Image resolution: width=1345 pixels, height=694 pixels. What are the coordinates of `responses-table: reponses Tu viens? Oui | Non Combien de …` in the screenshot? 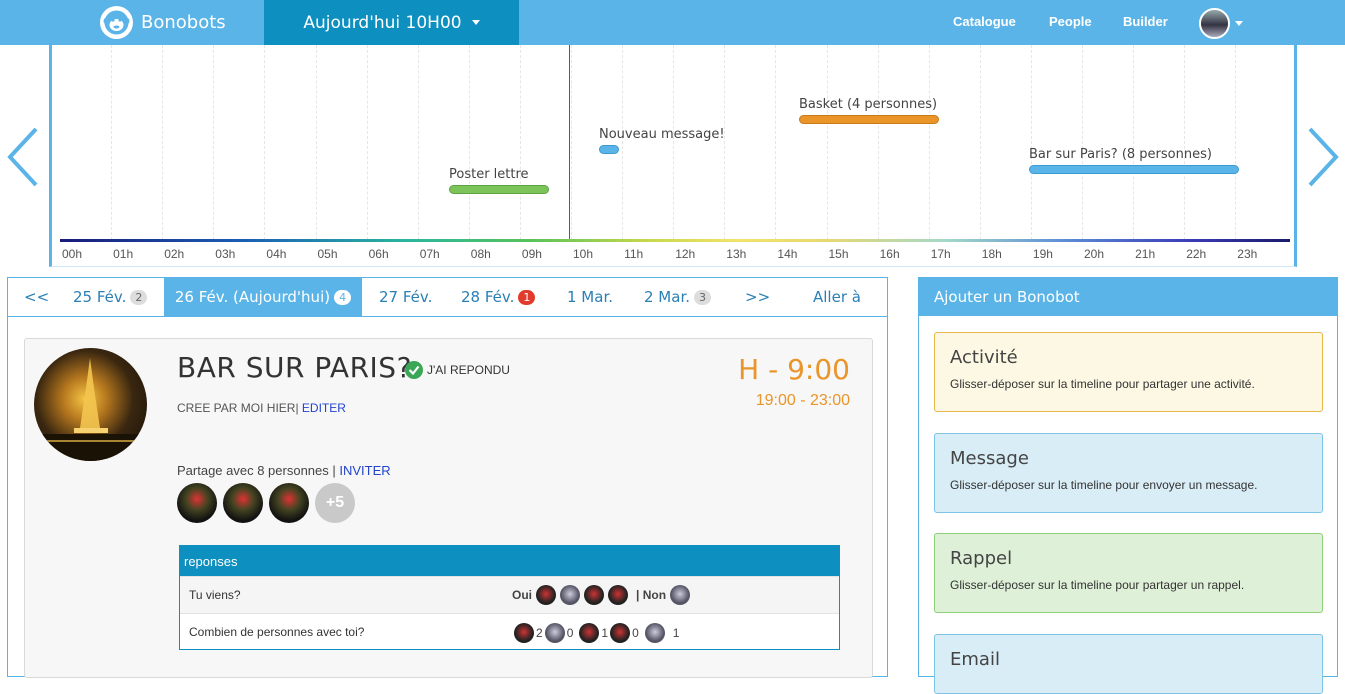 It's located at (509, 597).